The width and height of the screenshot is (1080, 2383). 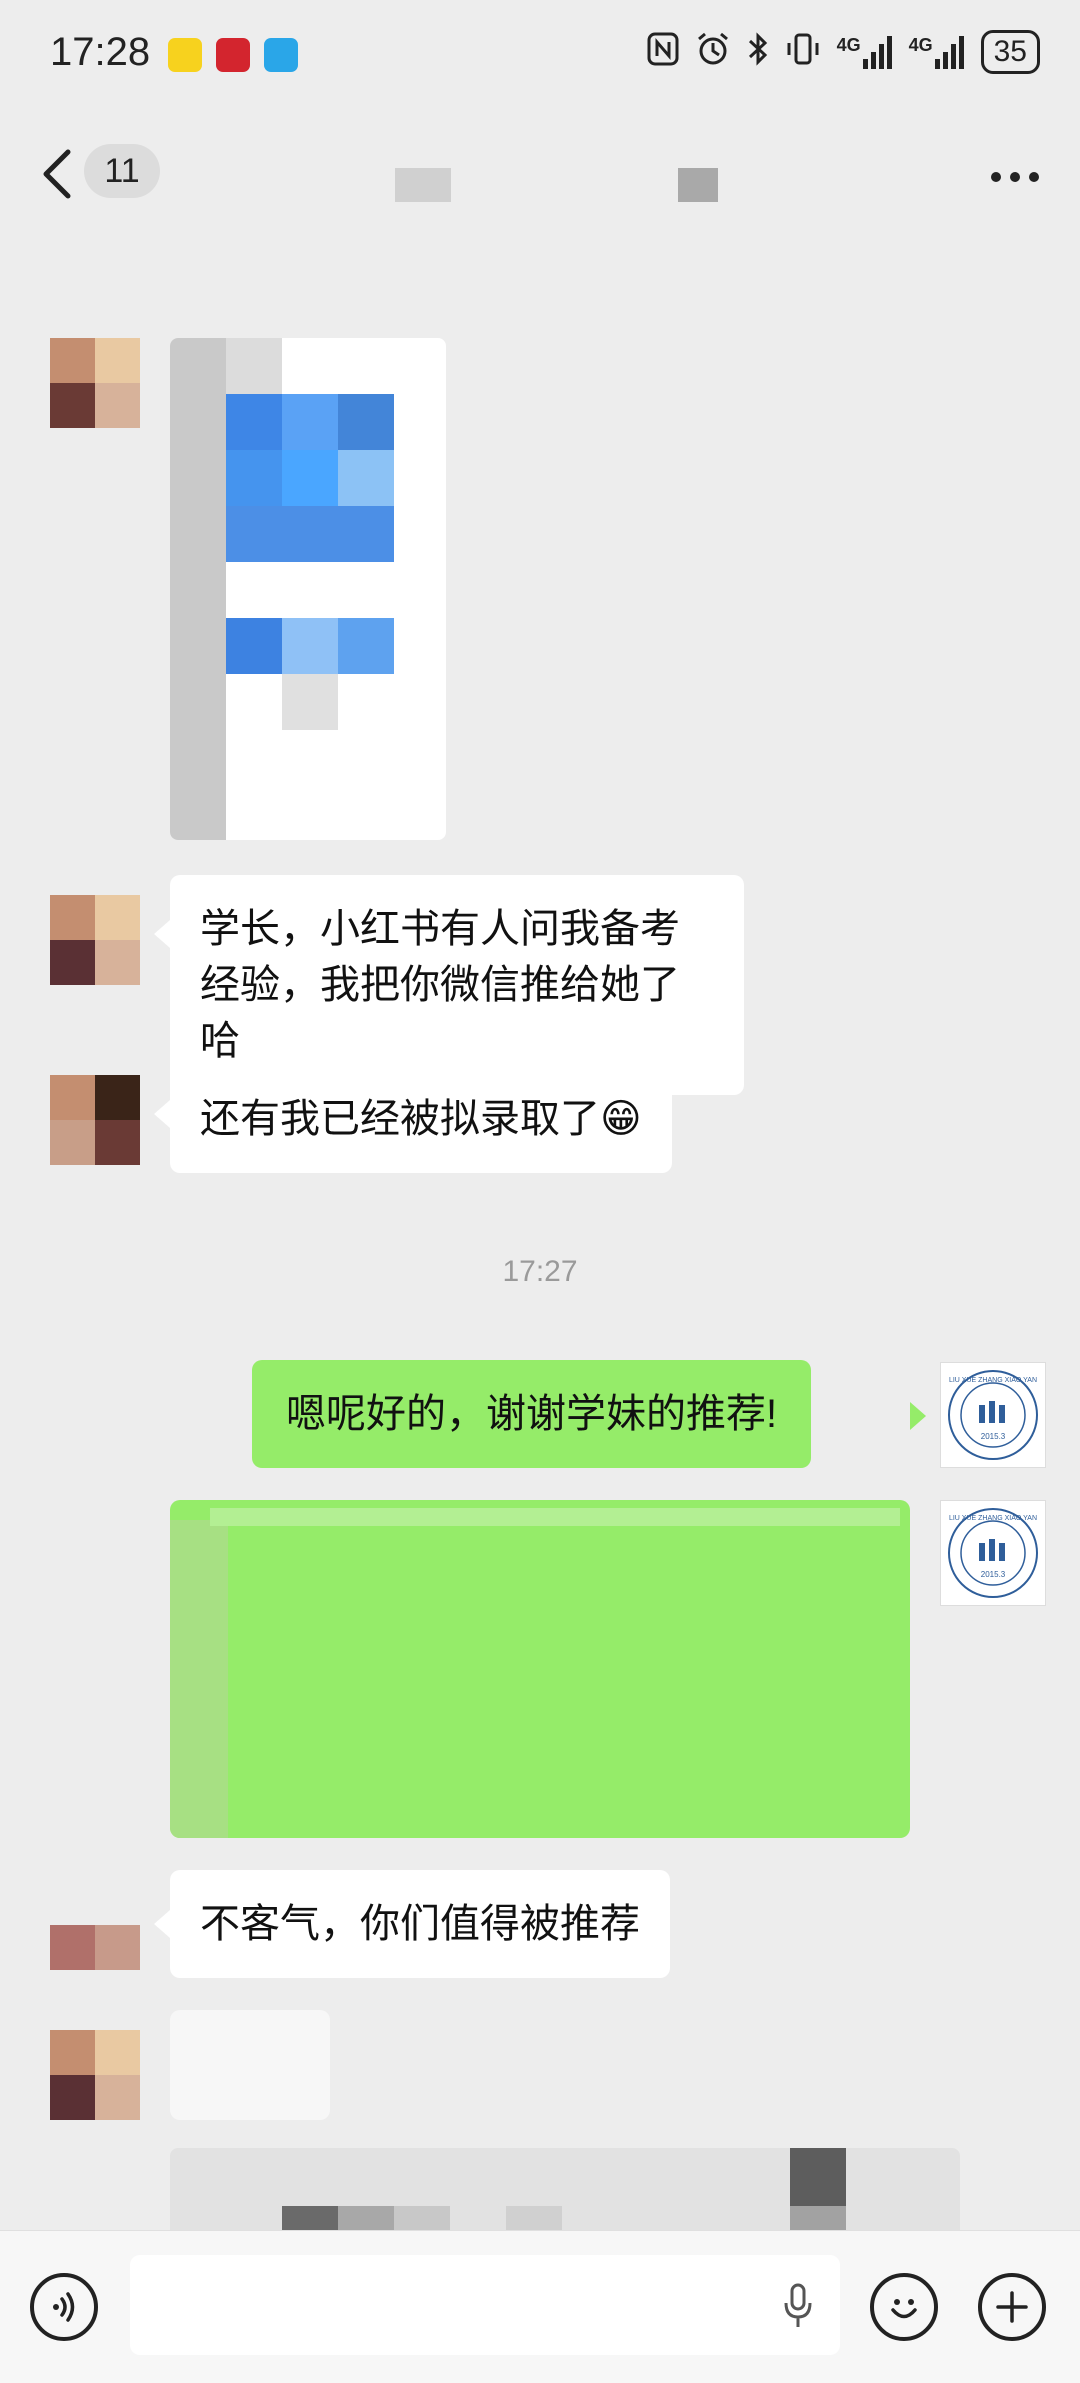 I want to click on message-text: 学长，小红书有人问我备考经验，我把你微信推给她了哈, so click(x=440, y=985).